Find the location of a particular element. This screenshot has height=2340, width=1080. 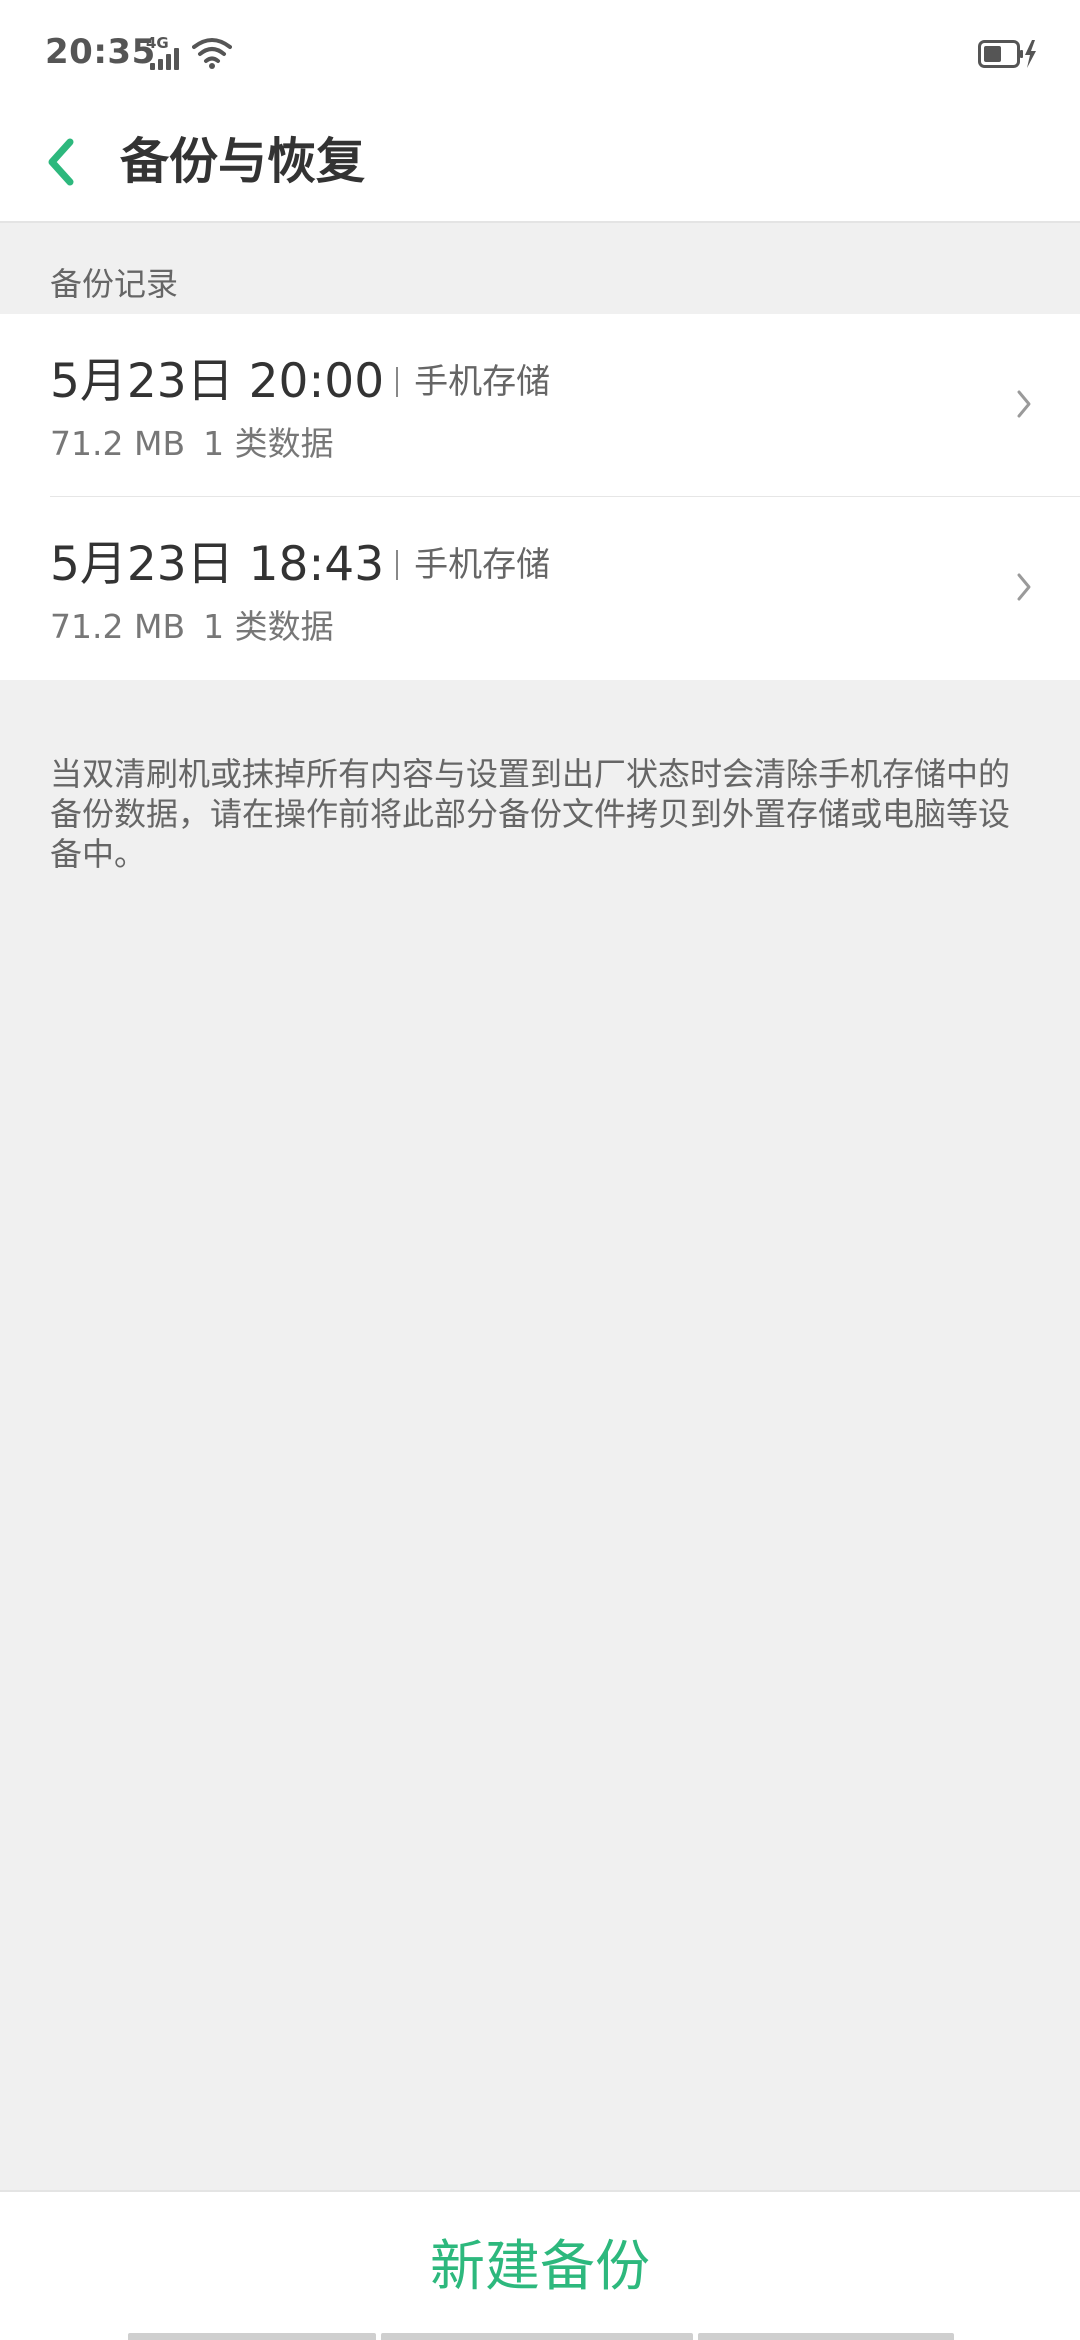

wifi-icon is located at coordinates (212, 53).